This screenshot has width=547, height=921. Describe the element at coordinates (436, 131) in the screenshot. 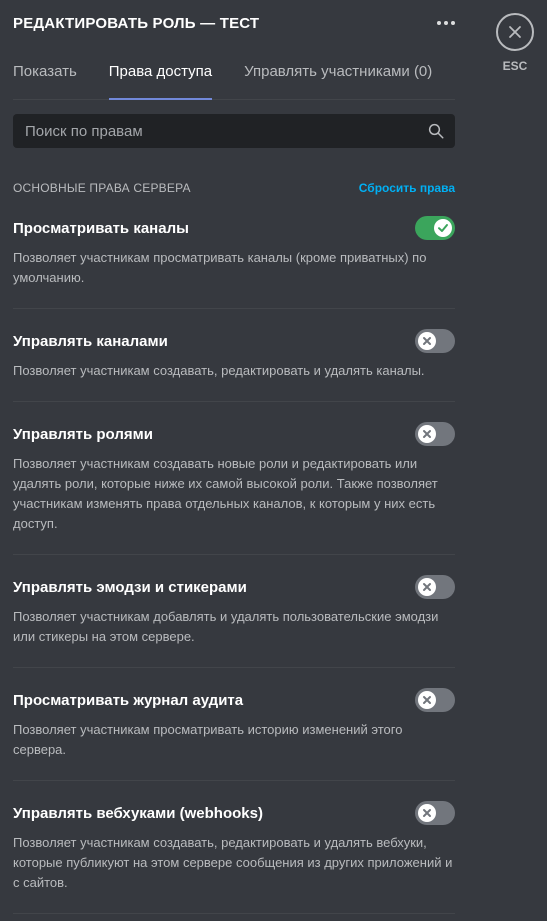

I see `search-icon` at that location.